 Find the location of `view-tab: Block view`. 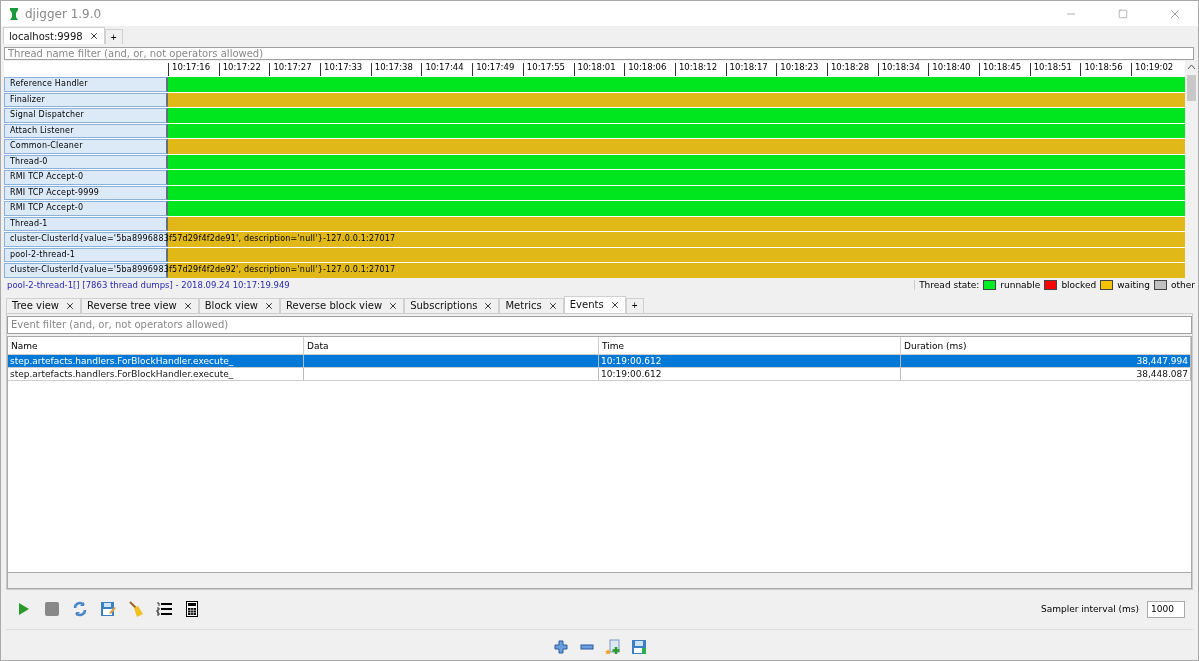

view-tab: Block view is located at coordinates (239, 305).